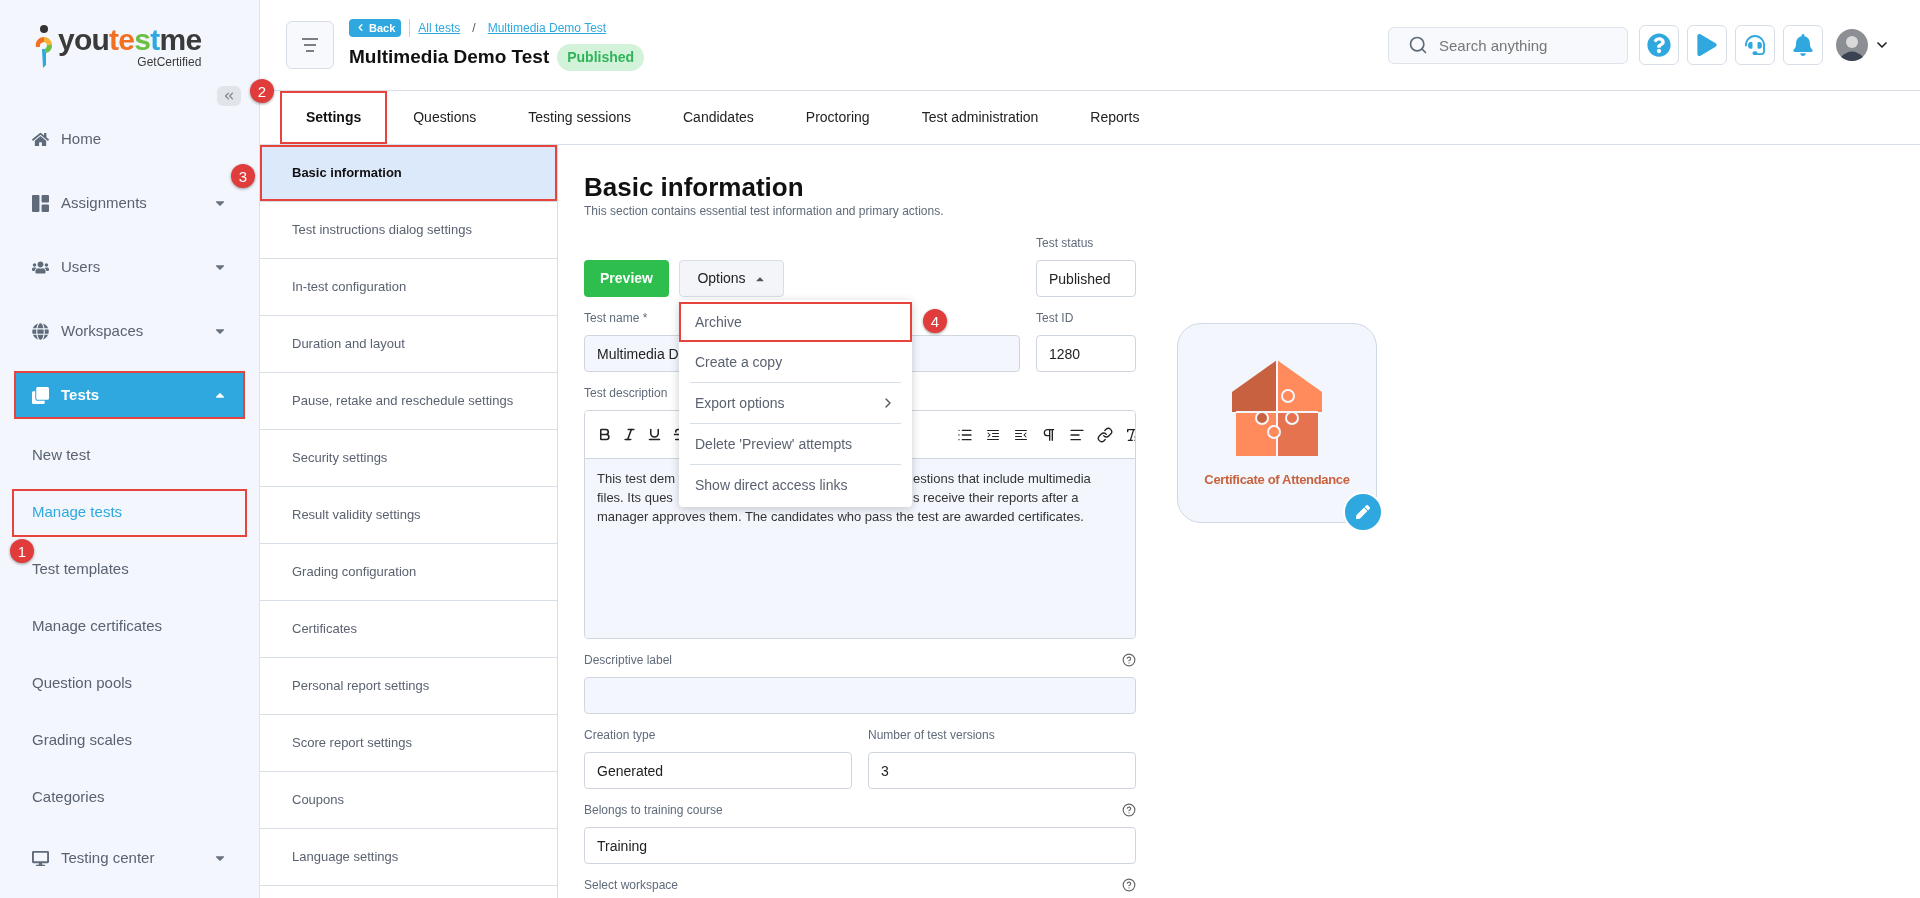  What do you see at coordinates (604, 434) in the screenshot?
I see `bold-icon` at bounding box center [604, 434].